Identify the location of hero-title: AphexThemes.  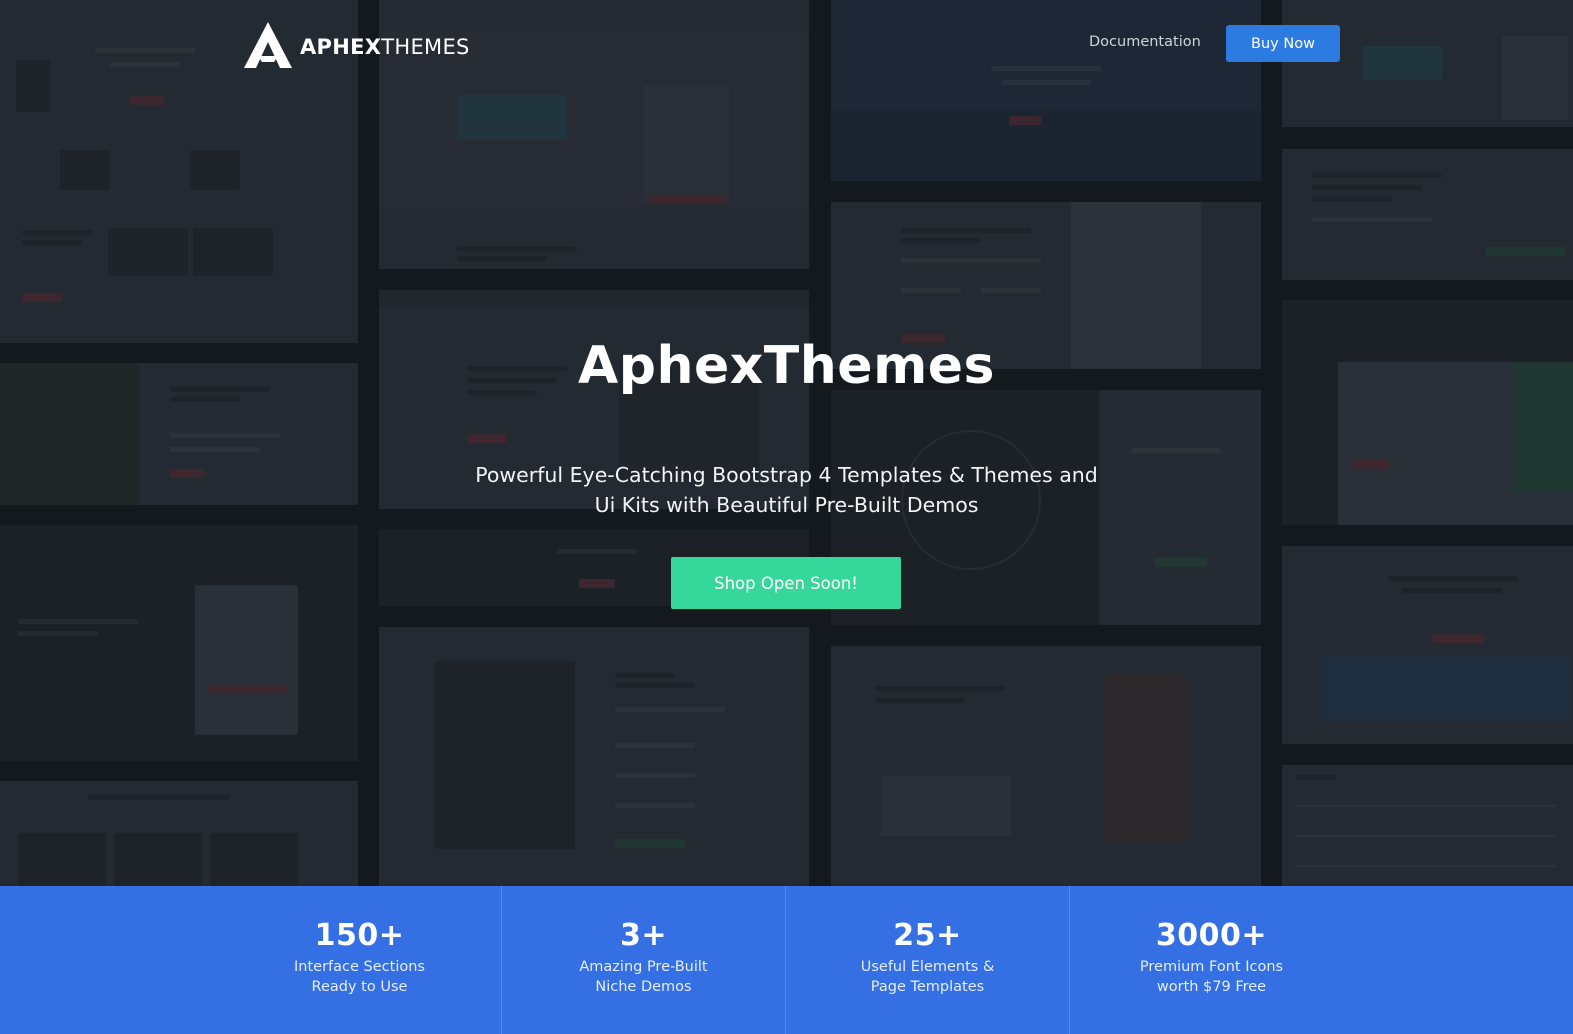
(786, 366).